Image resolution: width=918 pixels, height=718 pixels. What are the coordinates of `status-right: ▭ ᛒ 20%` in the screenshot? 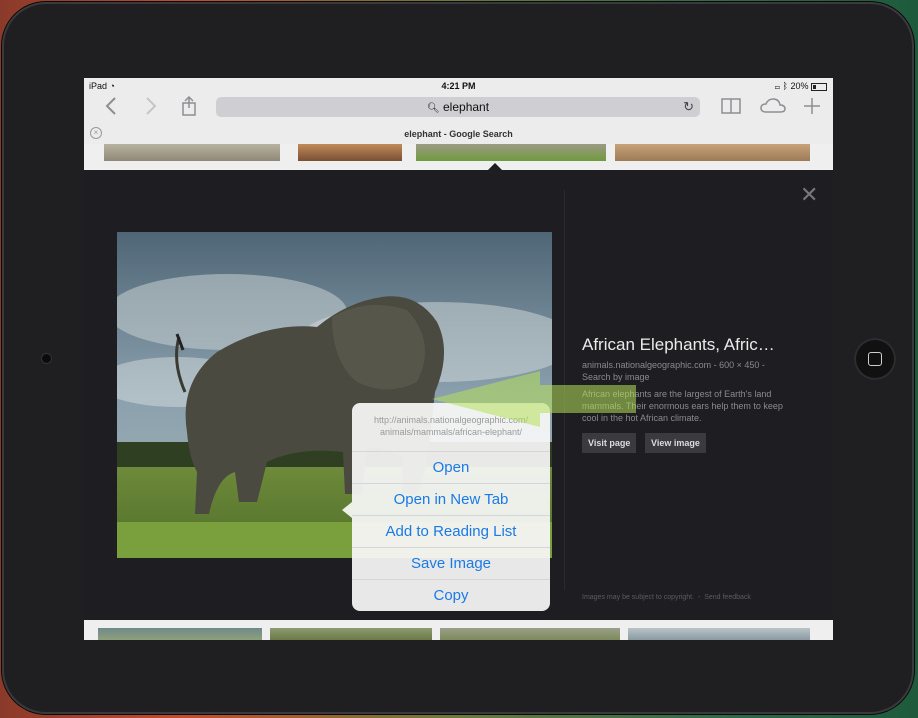 It's located at (801, 86).